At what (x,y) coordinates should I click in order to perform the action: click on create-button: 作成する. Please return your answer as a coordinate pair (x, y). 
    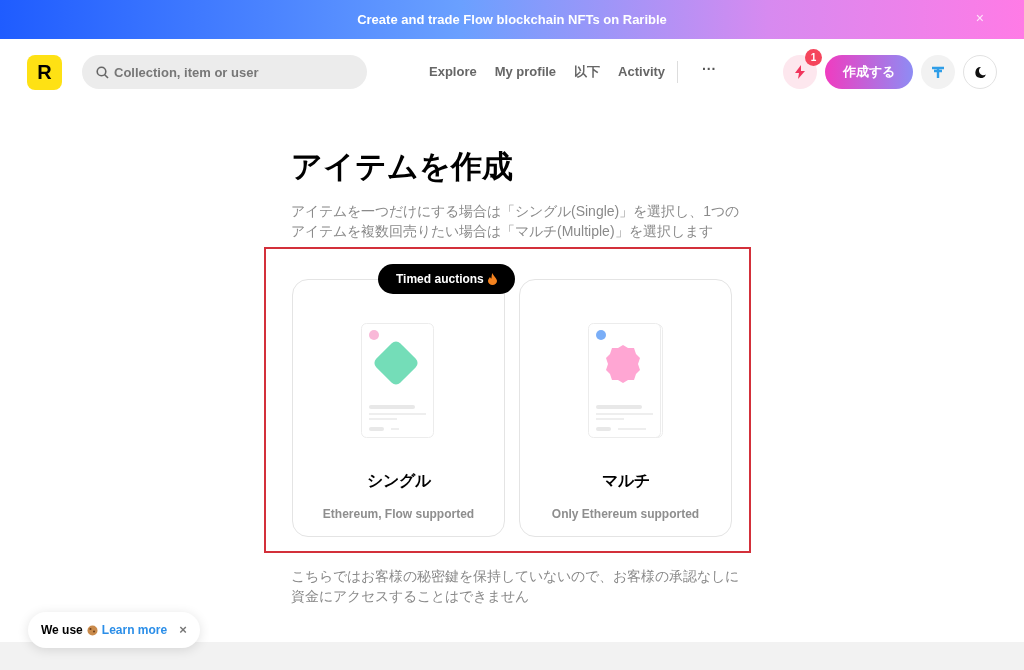
    Looking at the image, I should click on (869, 72).